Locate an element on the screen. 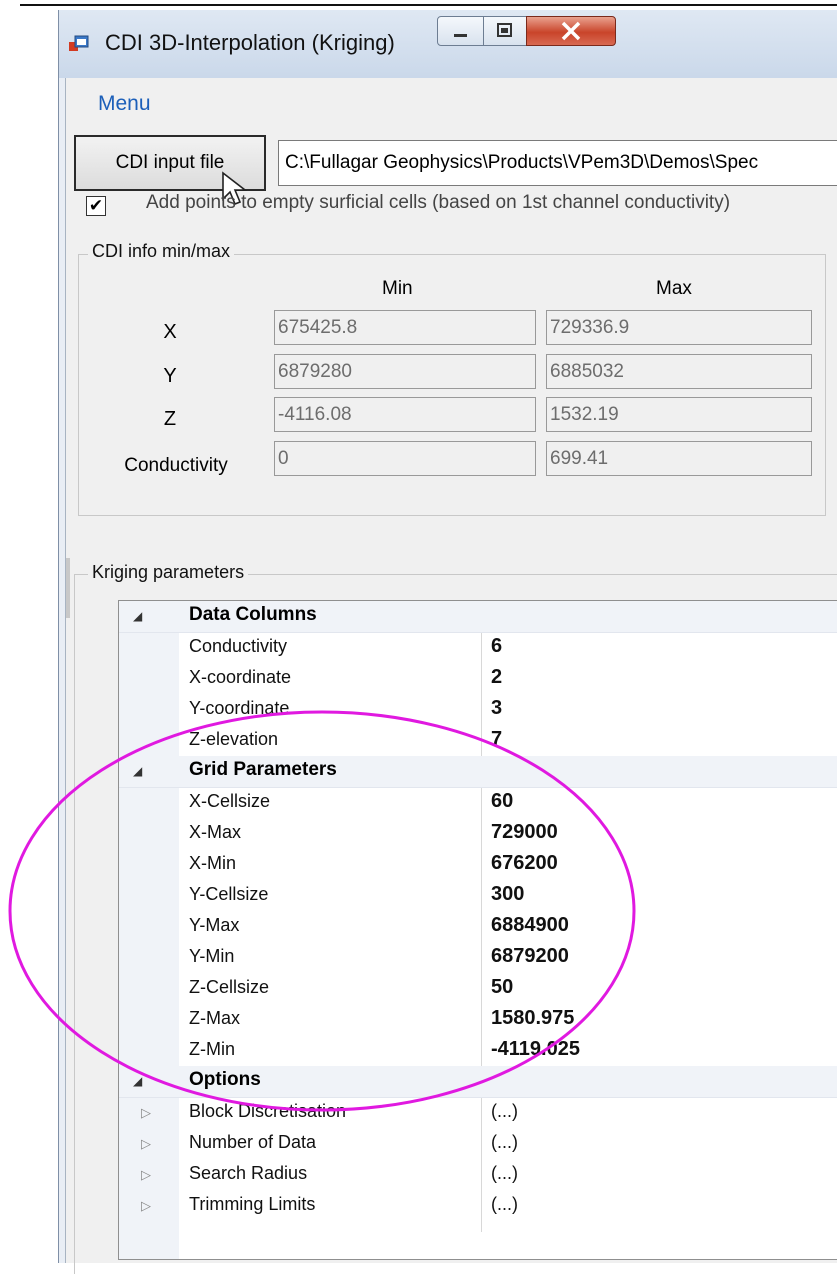 The height and width of the screenshot is (1274, 837). minimize-icon is located at coordinates (460, 35).